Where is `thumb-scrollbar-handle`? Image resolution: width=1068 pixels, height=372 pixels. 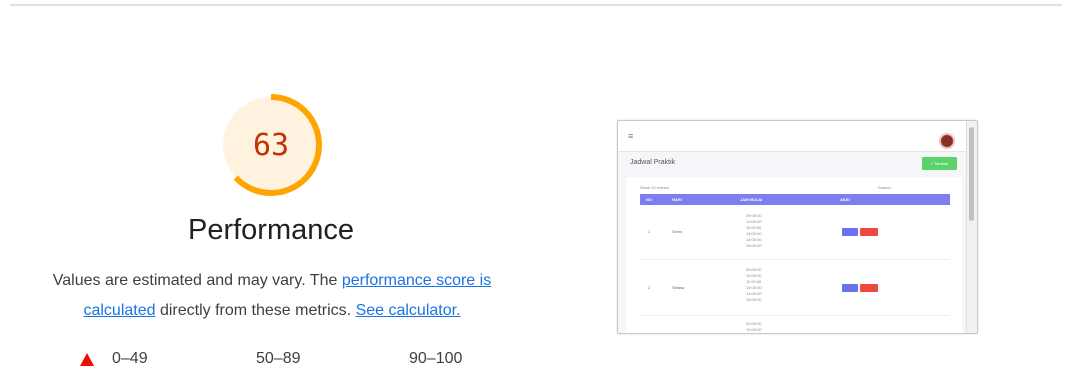
thumb-scrollbar-handle is located at coordinates (971, 174).